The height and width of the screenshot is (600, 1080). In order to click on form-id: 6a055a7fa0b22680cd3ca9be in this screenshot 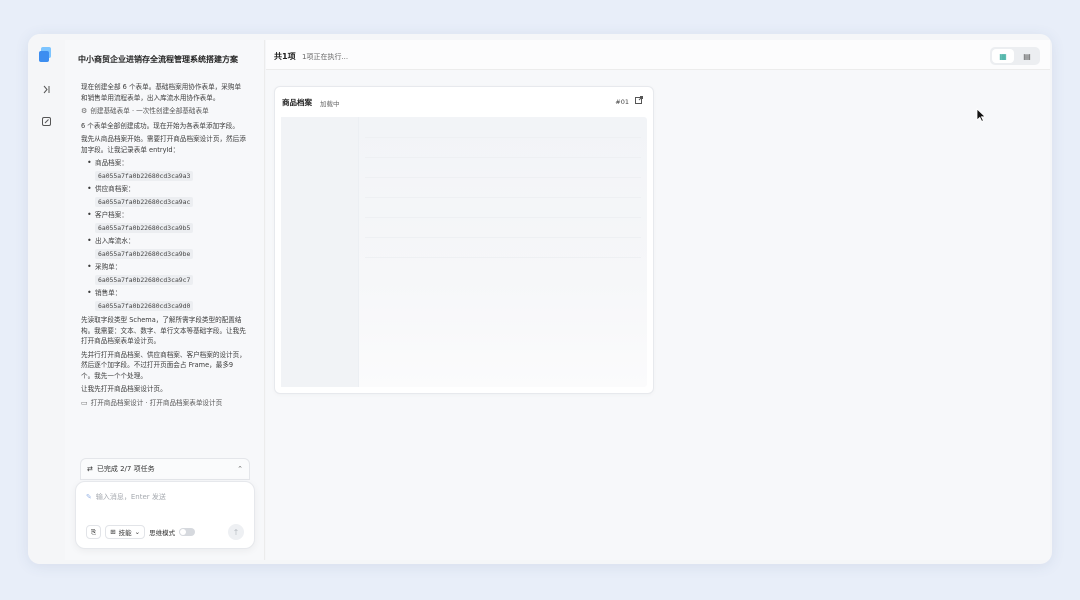, I will do `click(144, 253)`.